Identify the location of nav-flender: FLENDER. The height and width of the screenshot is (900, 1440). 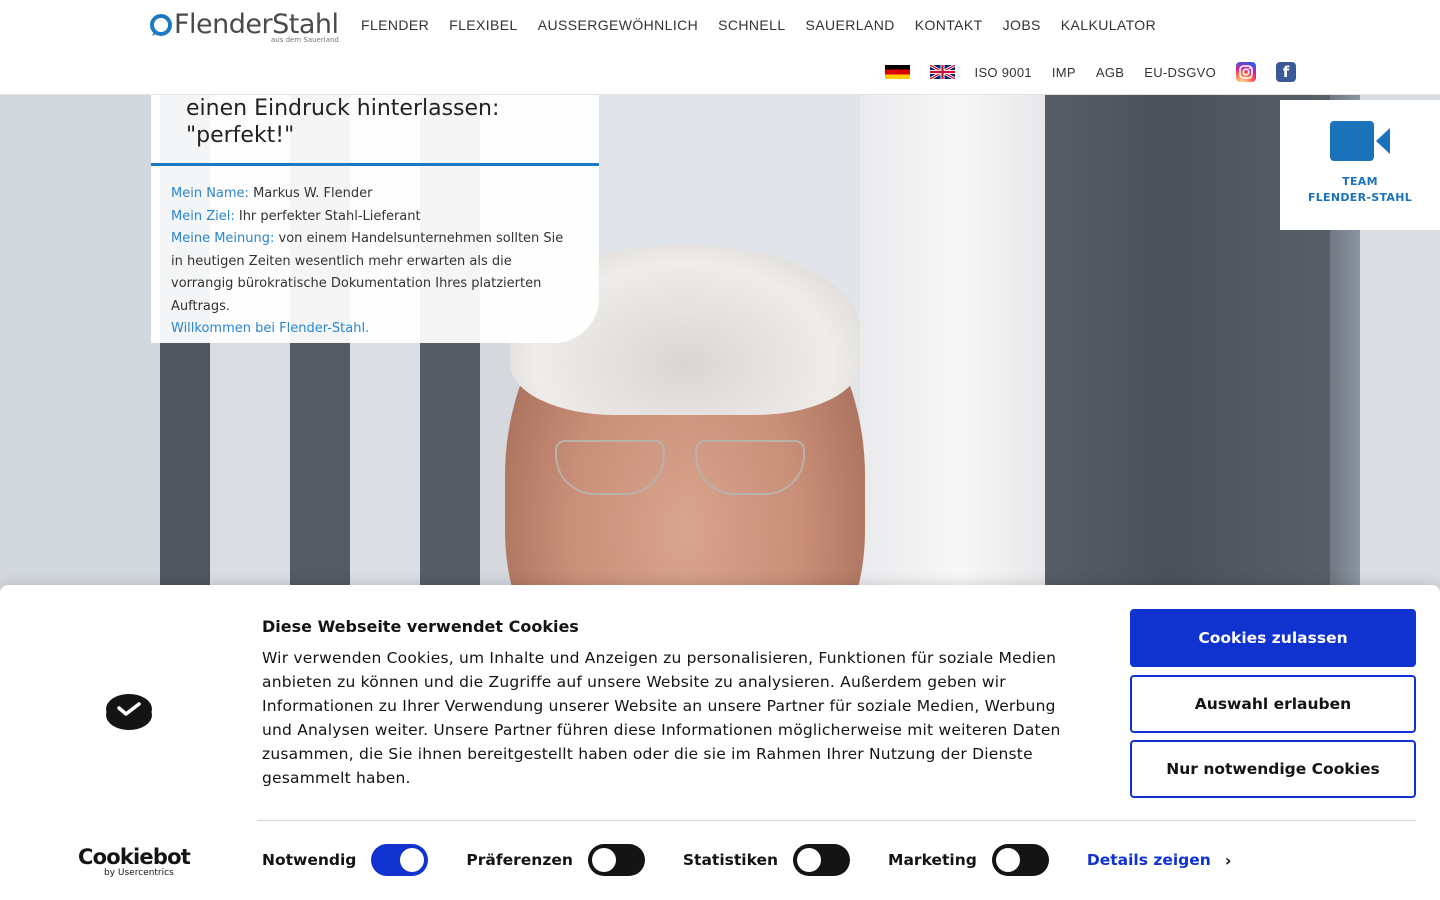
(395, 25).